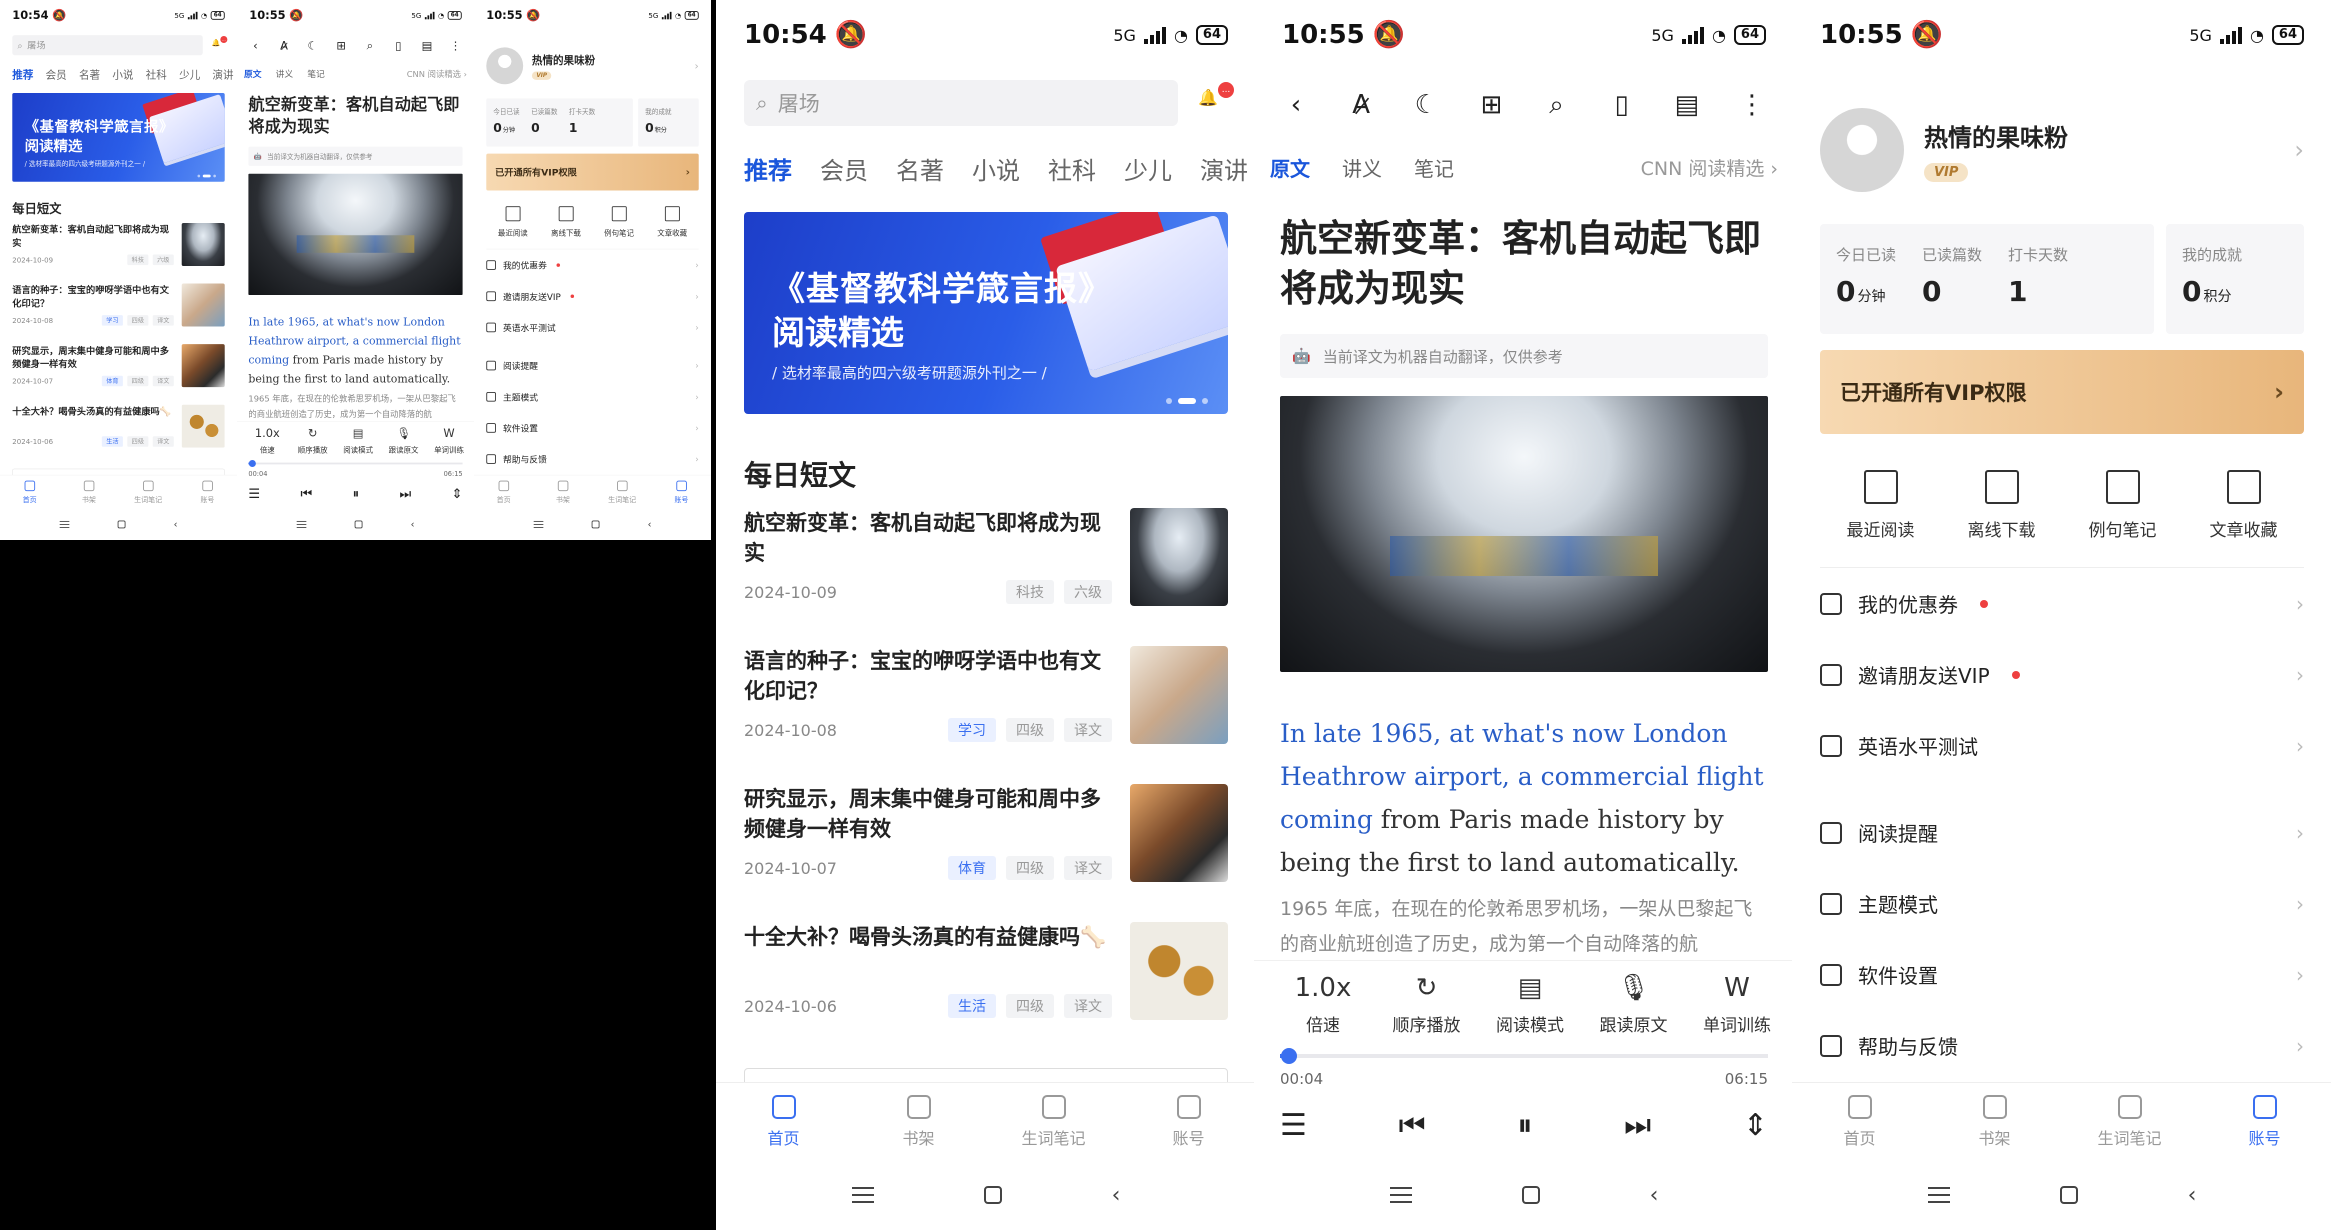  Describe the element at coordinates (449, 441) in the screenshot. I see `player-control: W 单词训练` at that location.